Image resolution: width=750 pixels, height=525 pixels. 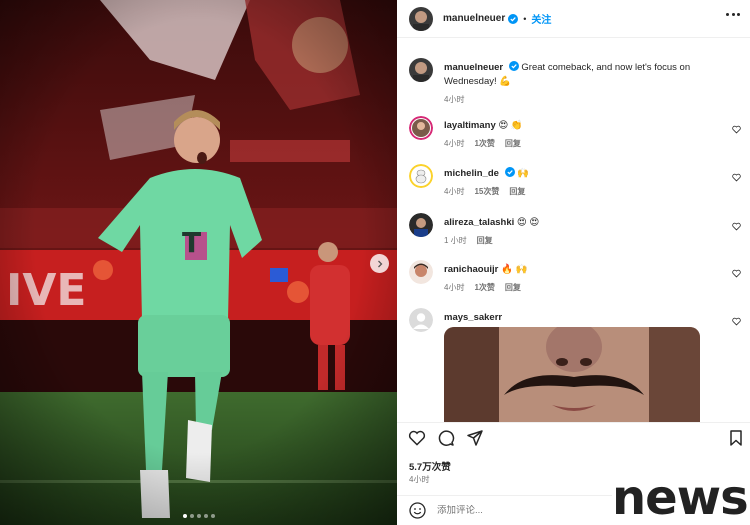 I want to click on comment-gif, so click(x=572, y=374).